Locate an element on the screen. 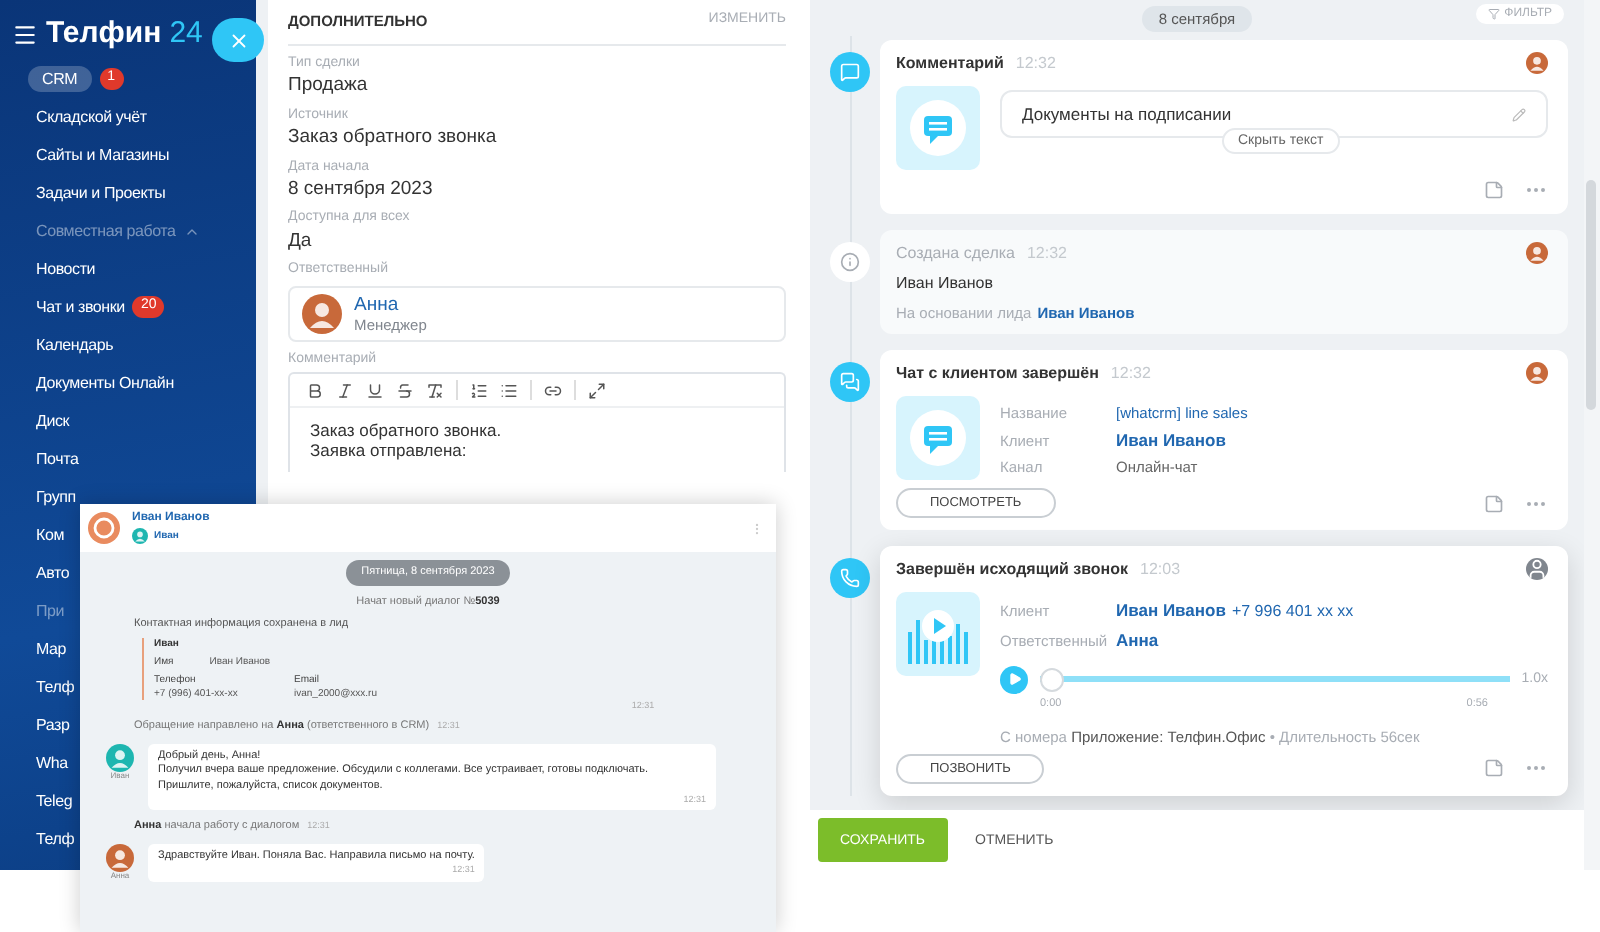 This screenshot has height=932, width=1600. menu-item: Авто is located at coordinates (53, 573).